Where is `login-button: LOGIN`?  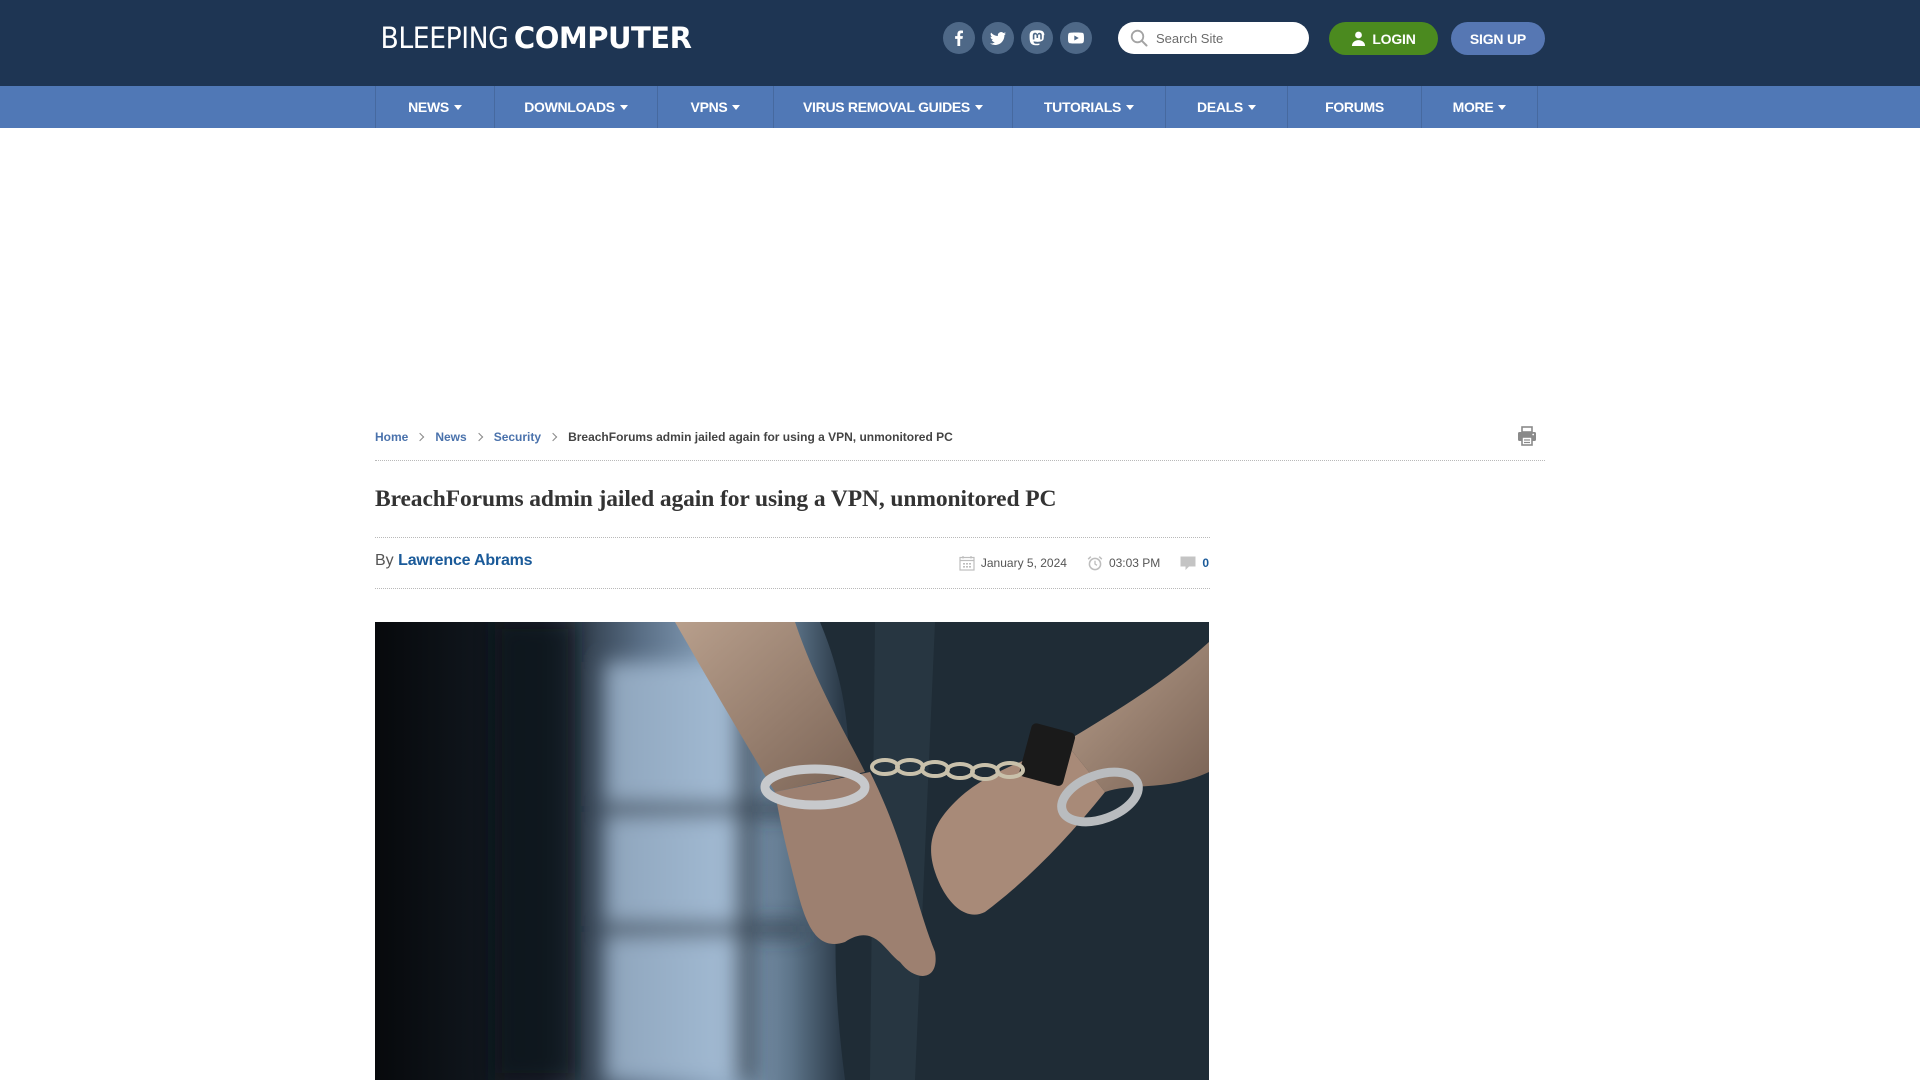 login-button: LOGIN is located at coordinates (1383, 38).